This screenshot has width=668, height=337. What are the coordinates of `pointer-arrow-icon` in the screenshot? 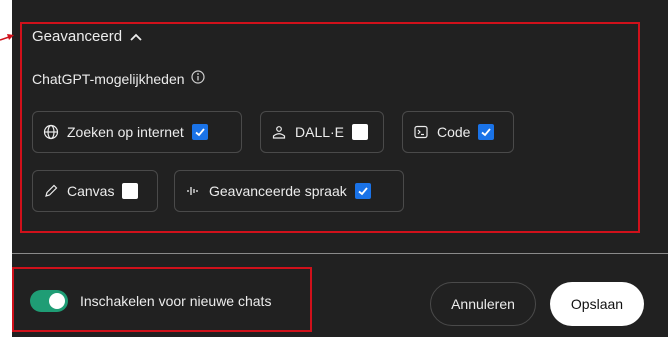 It's located at (7, 37).